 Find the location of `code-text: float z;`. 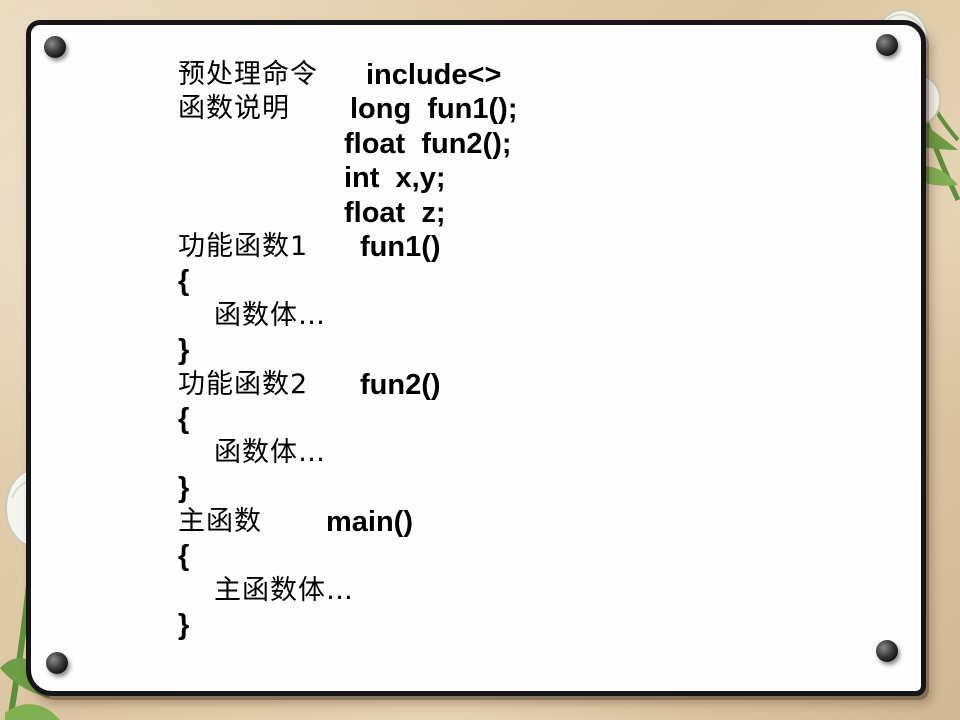

code-text: float z; is located at coordinates (395, 212).